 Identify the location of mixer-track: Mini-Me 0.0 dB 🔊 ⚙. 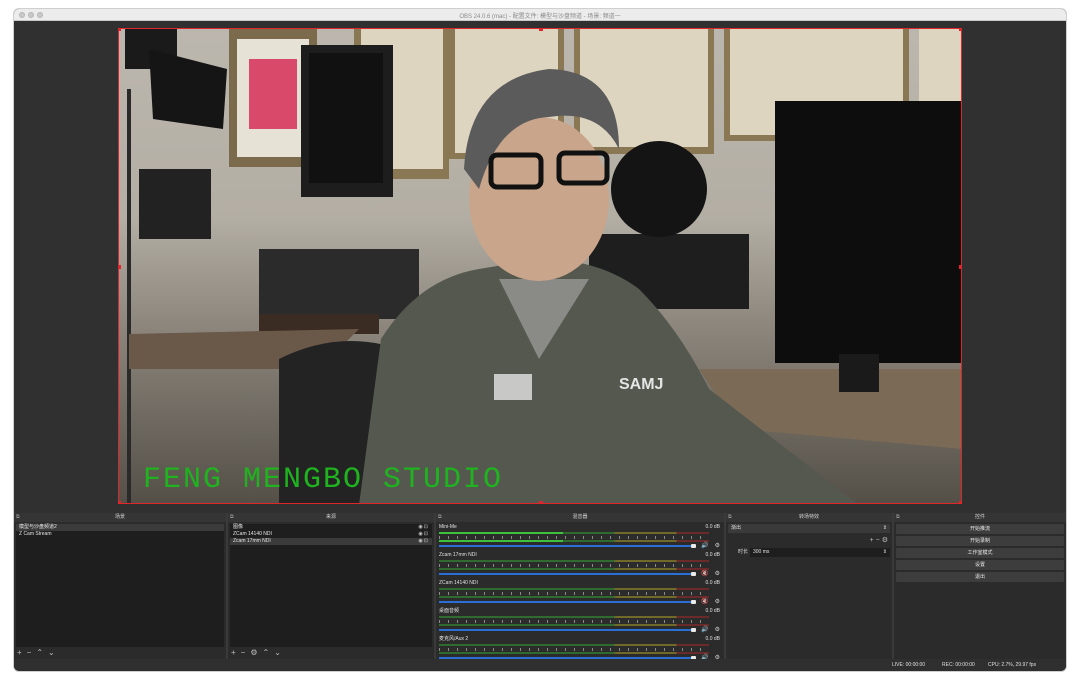
(579, 537).